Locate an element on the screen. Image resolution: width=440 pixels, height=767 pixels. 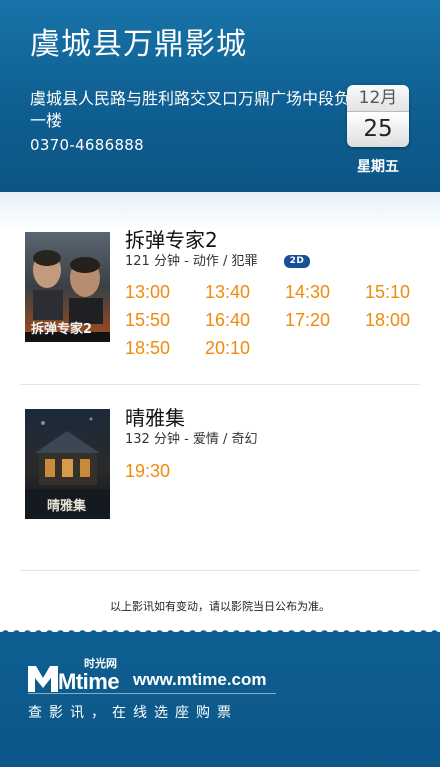
footer-divider is located at coordinates (152, 693).